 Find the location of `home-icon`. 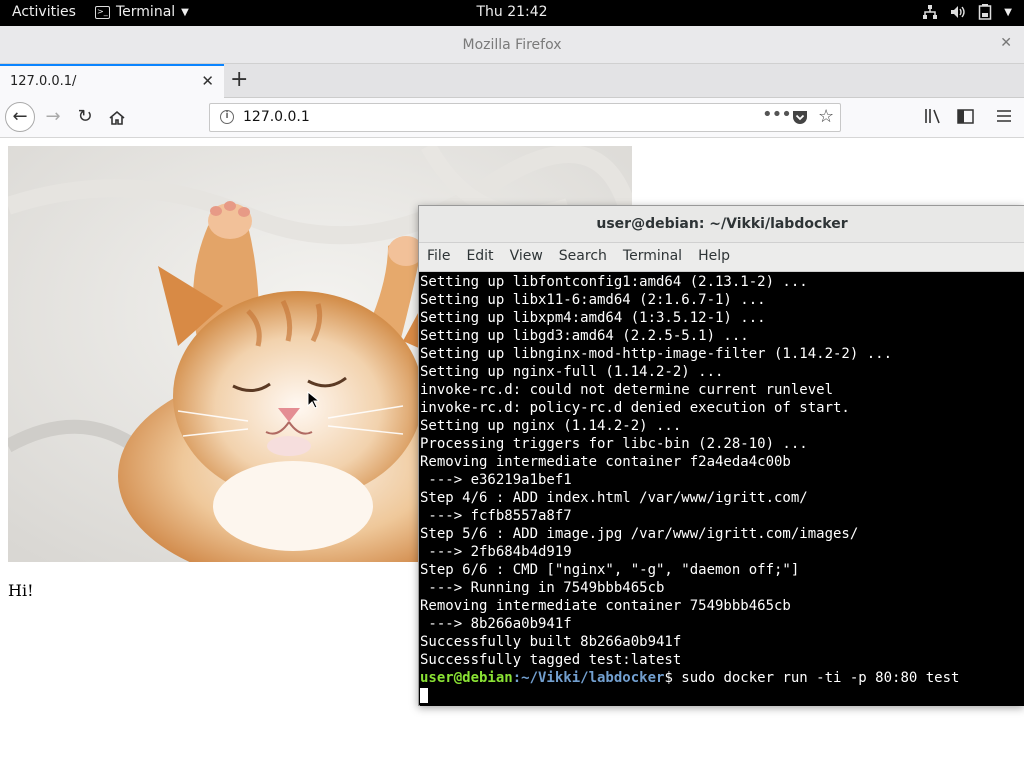

home-icon is located at coordinates (117, 117).